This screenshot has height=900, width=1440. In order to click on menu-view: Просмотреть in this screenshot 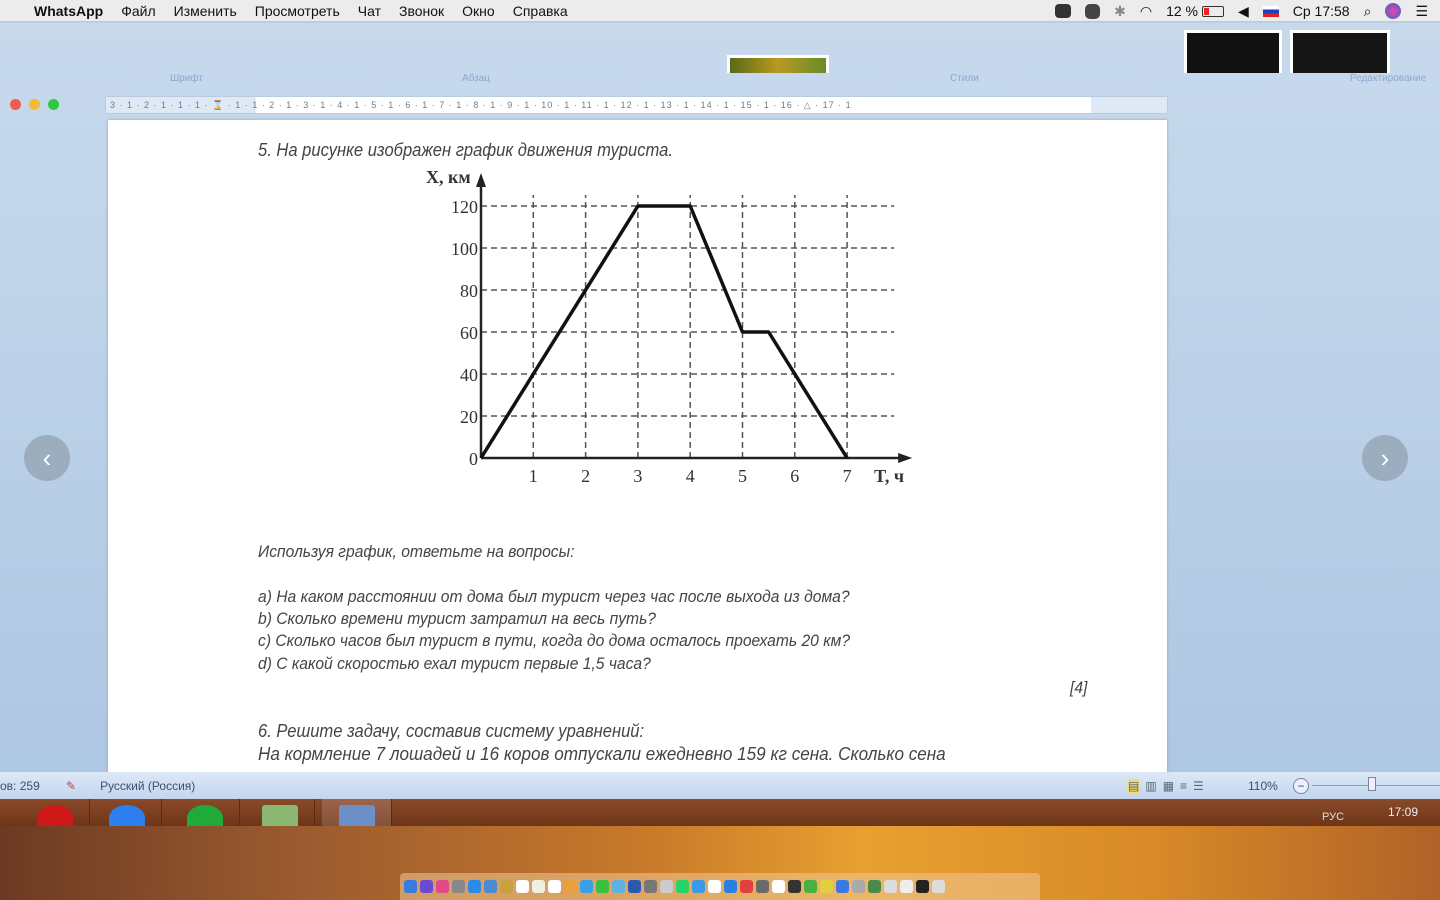, I will do `click(297, 11)`.